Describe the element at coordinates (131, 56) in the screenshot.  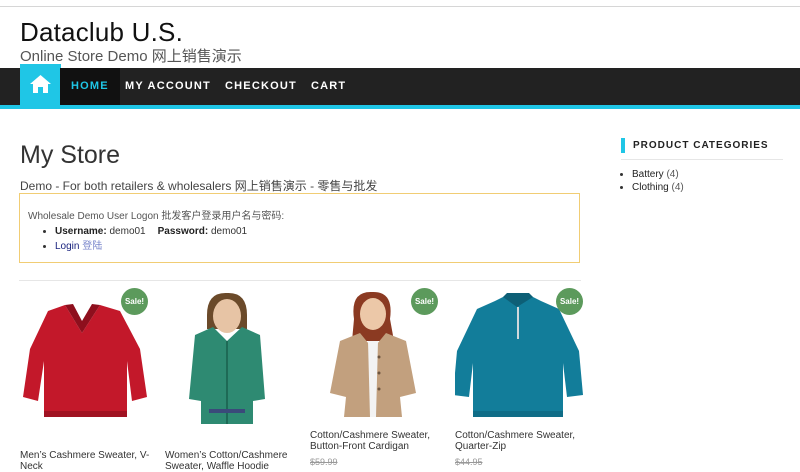
I see `site-description: Online Store Demo 网上销售演示` at that location.